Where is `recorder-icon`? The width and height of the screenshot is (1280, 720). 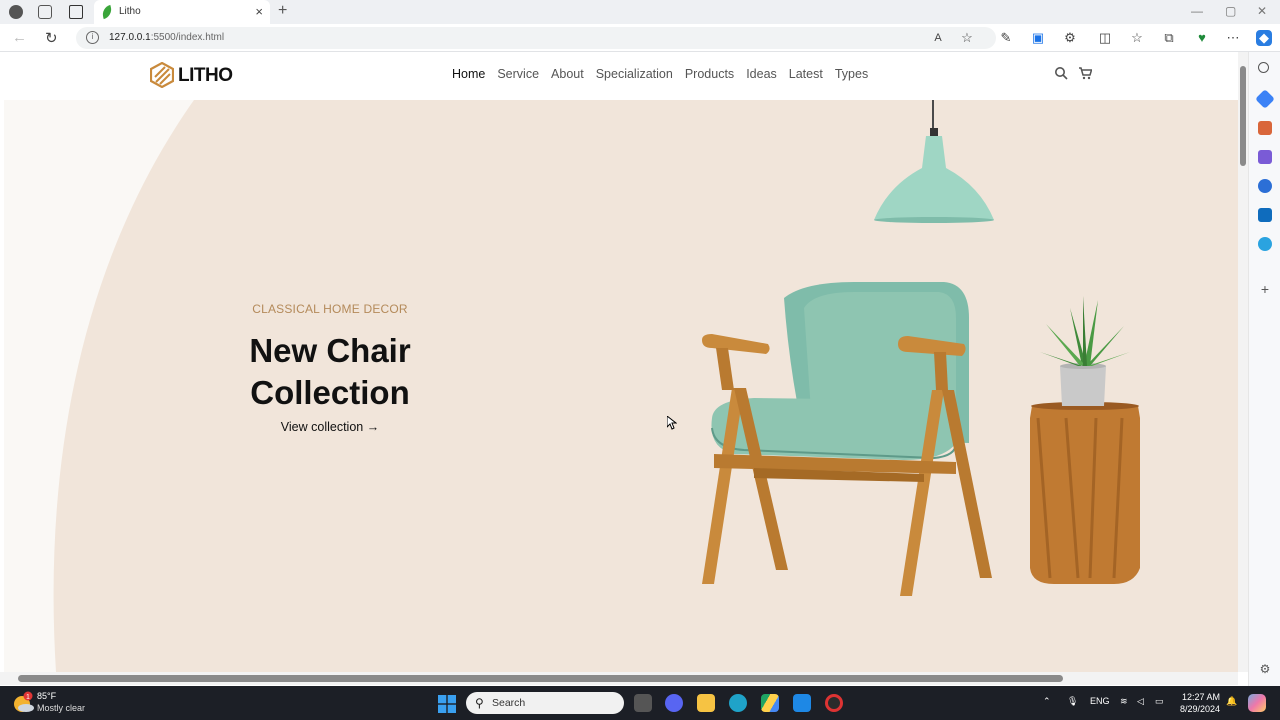 recorder-icon is located at coordinates (834, 703).